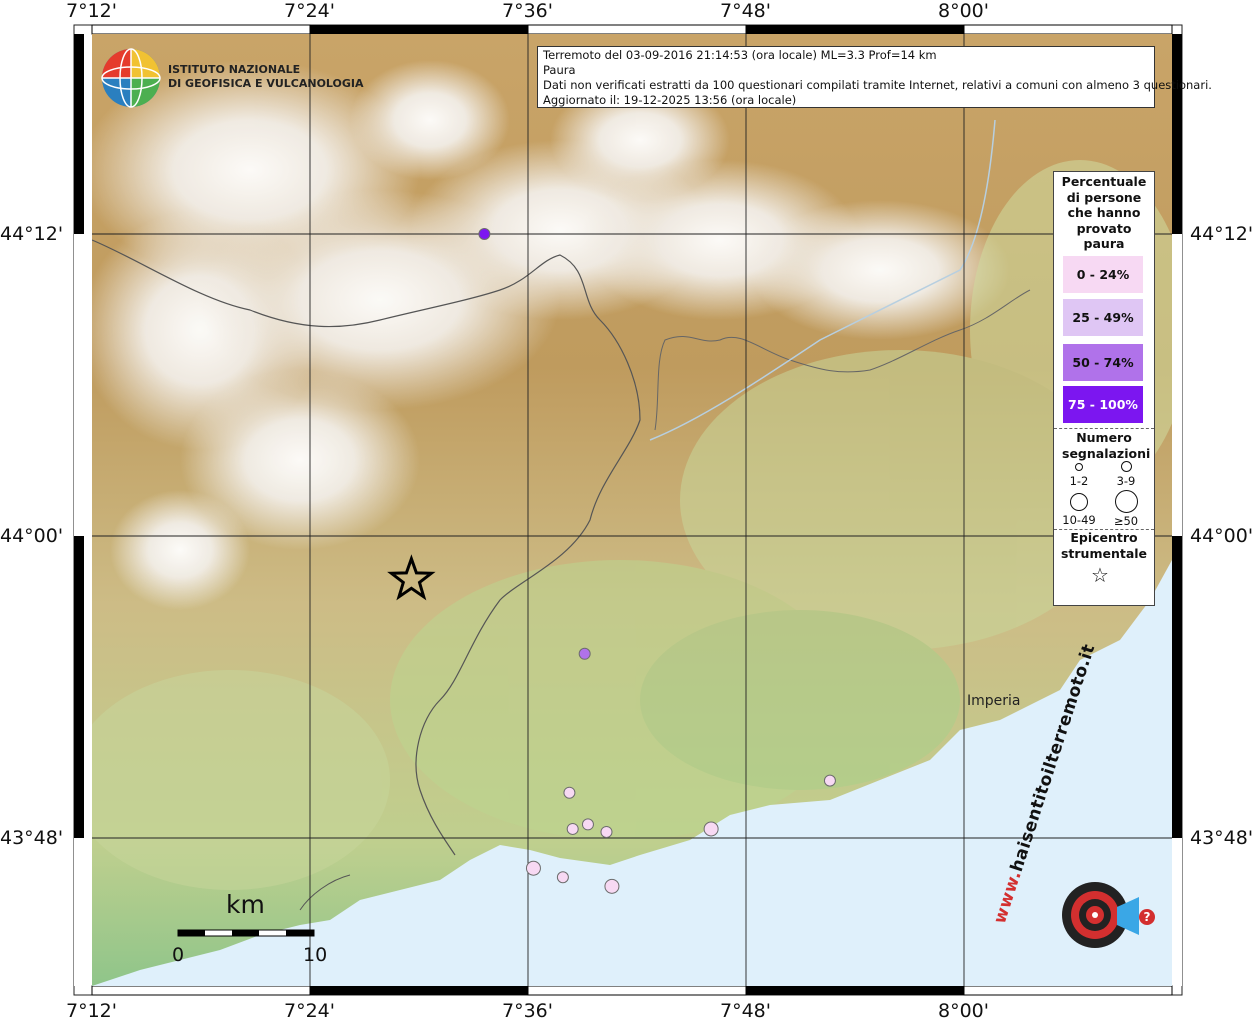 The image size is (1256, 1024). I want to click on lat-label-right-1: 44°12', so click(1222, 234).